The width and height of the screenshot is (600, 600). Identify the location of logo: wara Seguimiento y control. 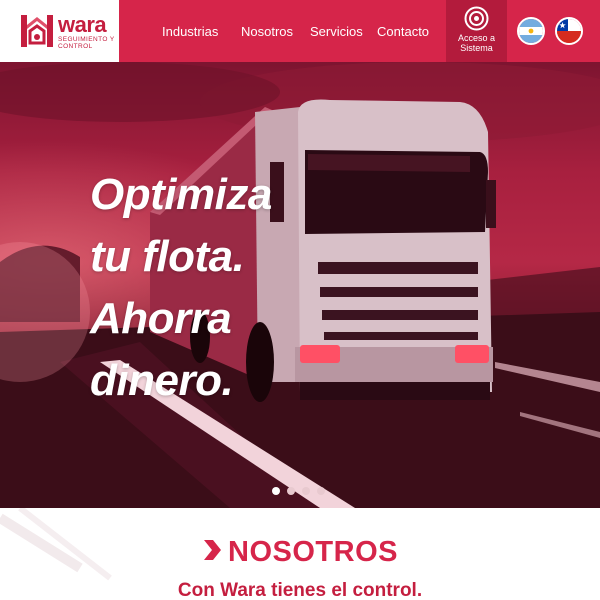
(59, 31).